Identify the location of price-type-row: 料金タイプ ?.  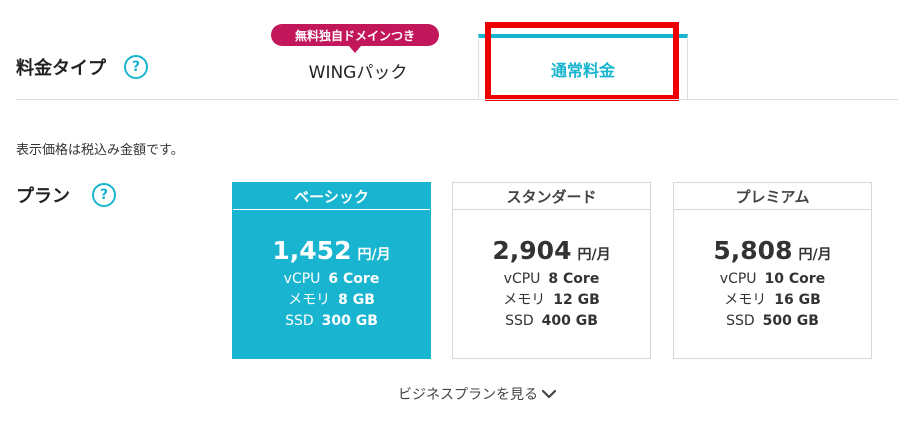
(82, 67).